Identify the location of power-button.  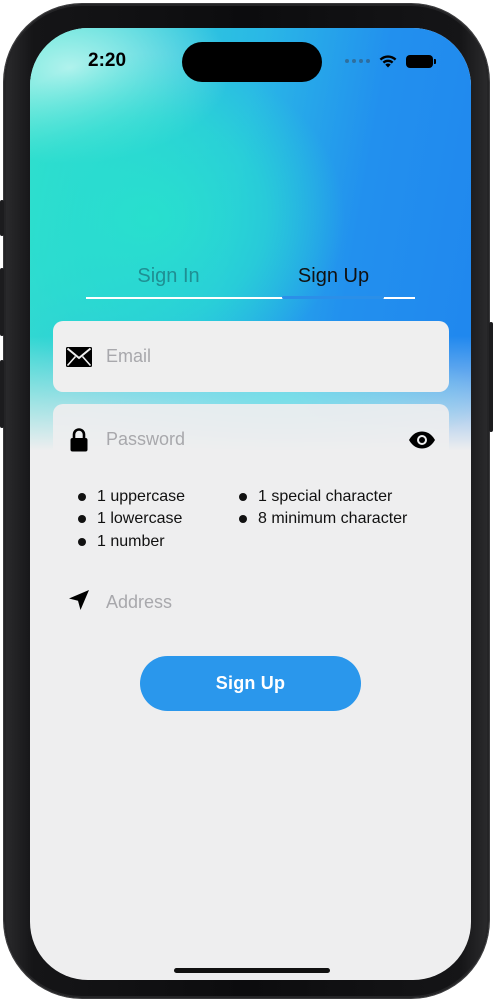
(491, 377).